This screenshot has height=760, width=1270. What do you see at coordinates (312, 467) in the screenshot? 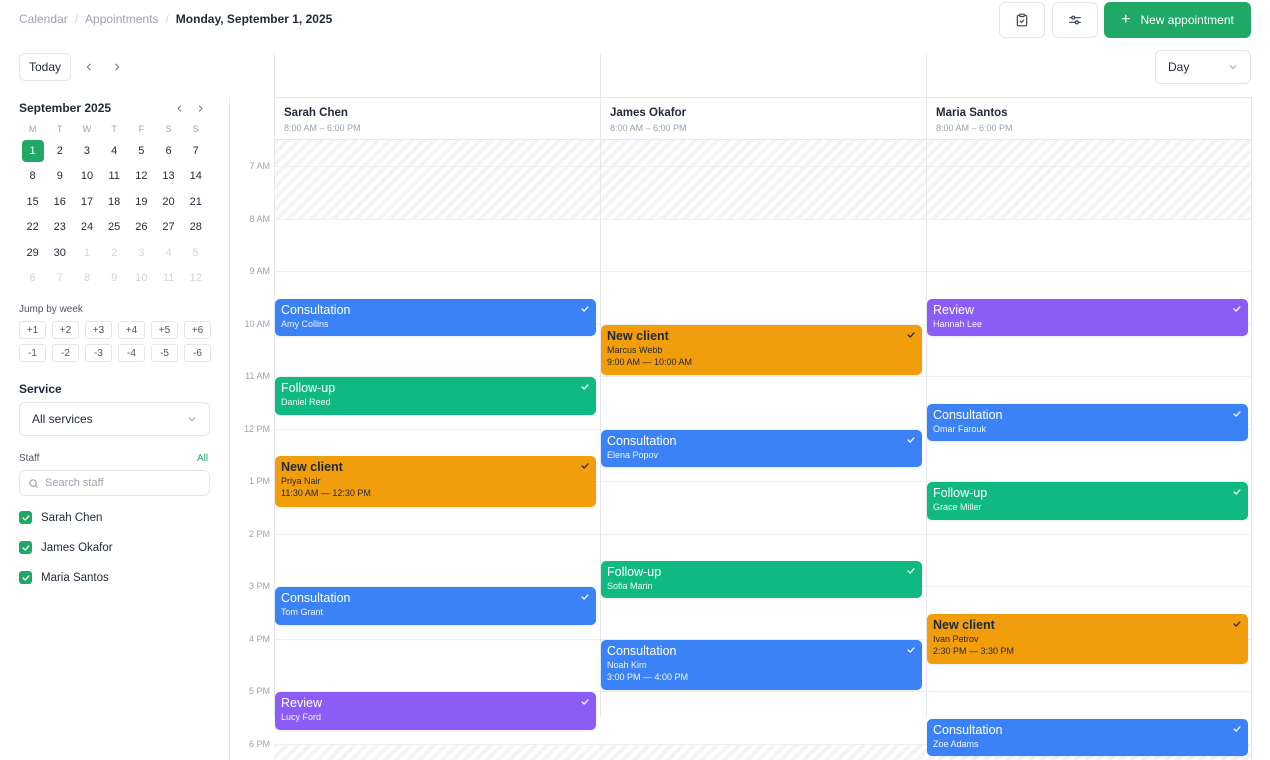
I see `appointment-title: New client` at bounding box center [312, 467].